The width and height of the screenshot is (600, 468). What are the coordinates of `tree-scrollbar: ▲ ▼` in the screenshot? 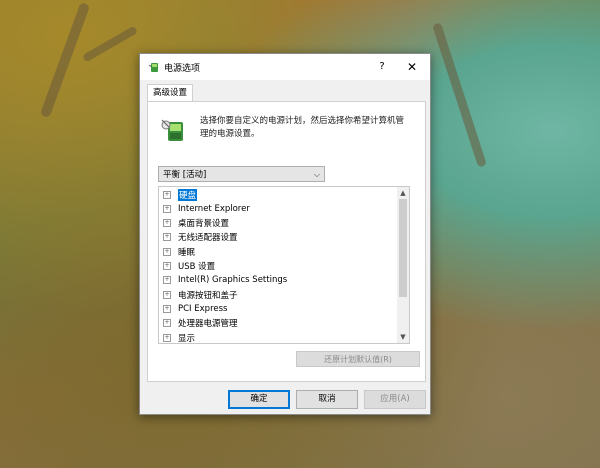 It's located at (403, 265).